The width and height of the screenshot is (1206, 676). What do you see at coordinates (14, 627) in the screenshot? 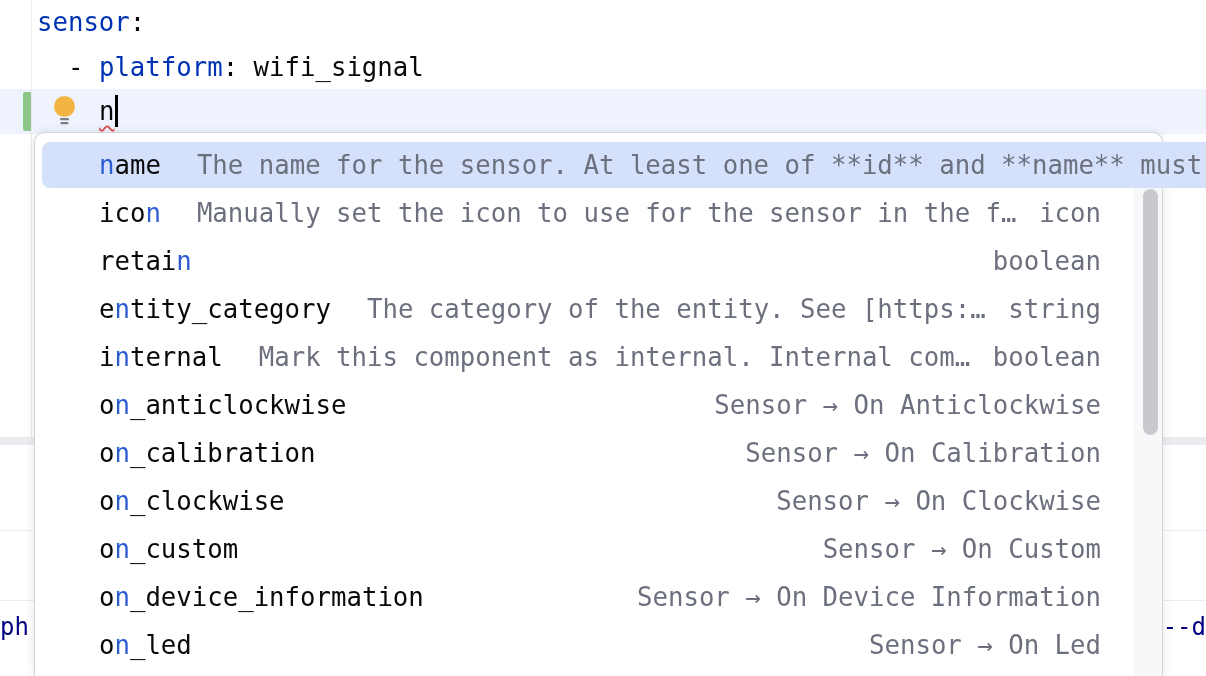
I see `code-fragment: ph` at bounding box center [14, 627].